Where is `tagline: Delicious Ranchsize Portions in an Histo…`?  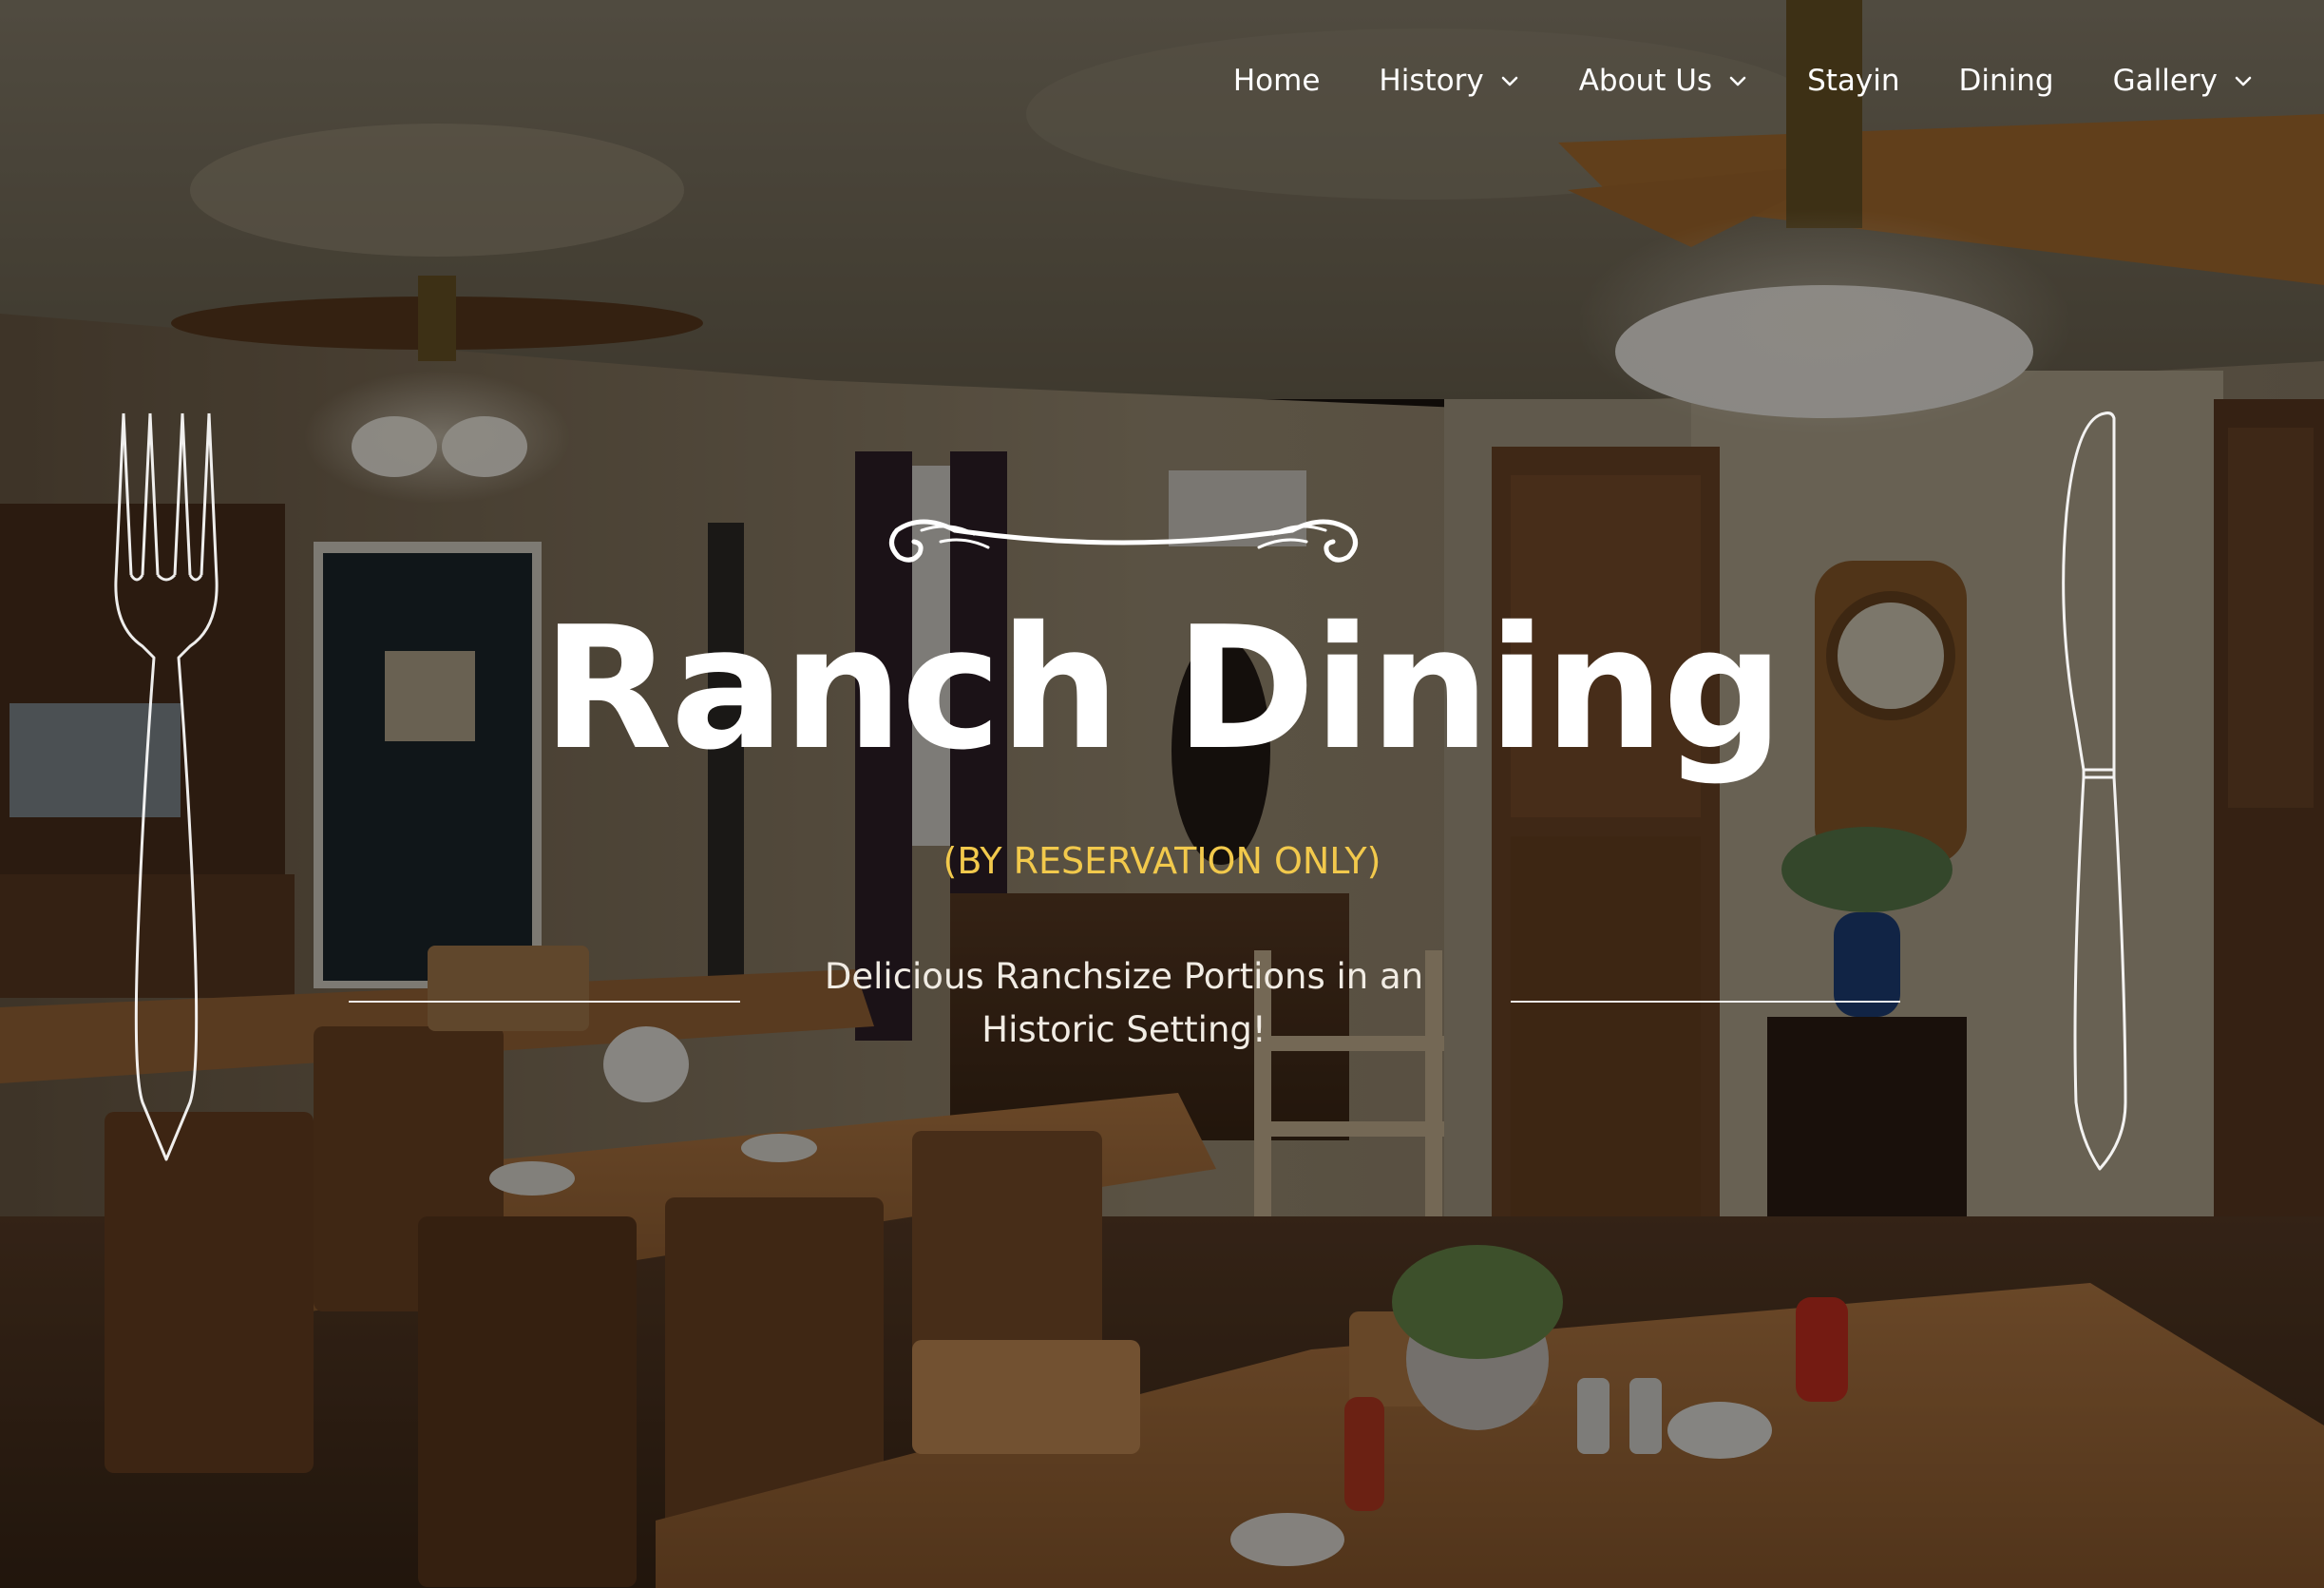
tagline: Delicious Ranchsize Portions in an Histo… is located at coordinates (1124, 1003).